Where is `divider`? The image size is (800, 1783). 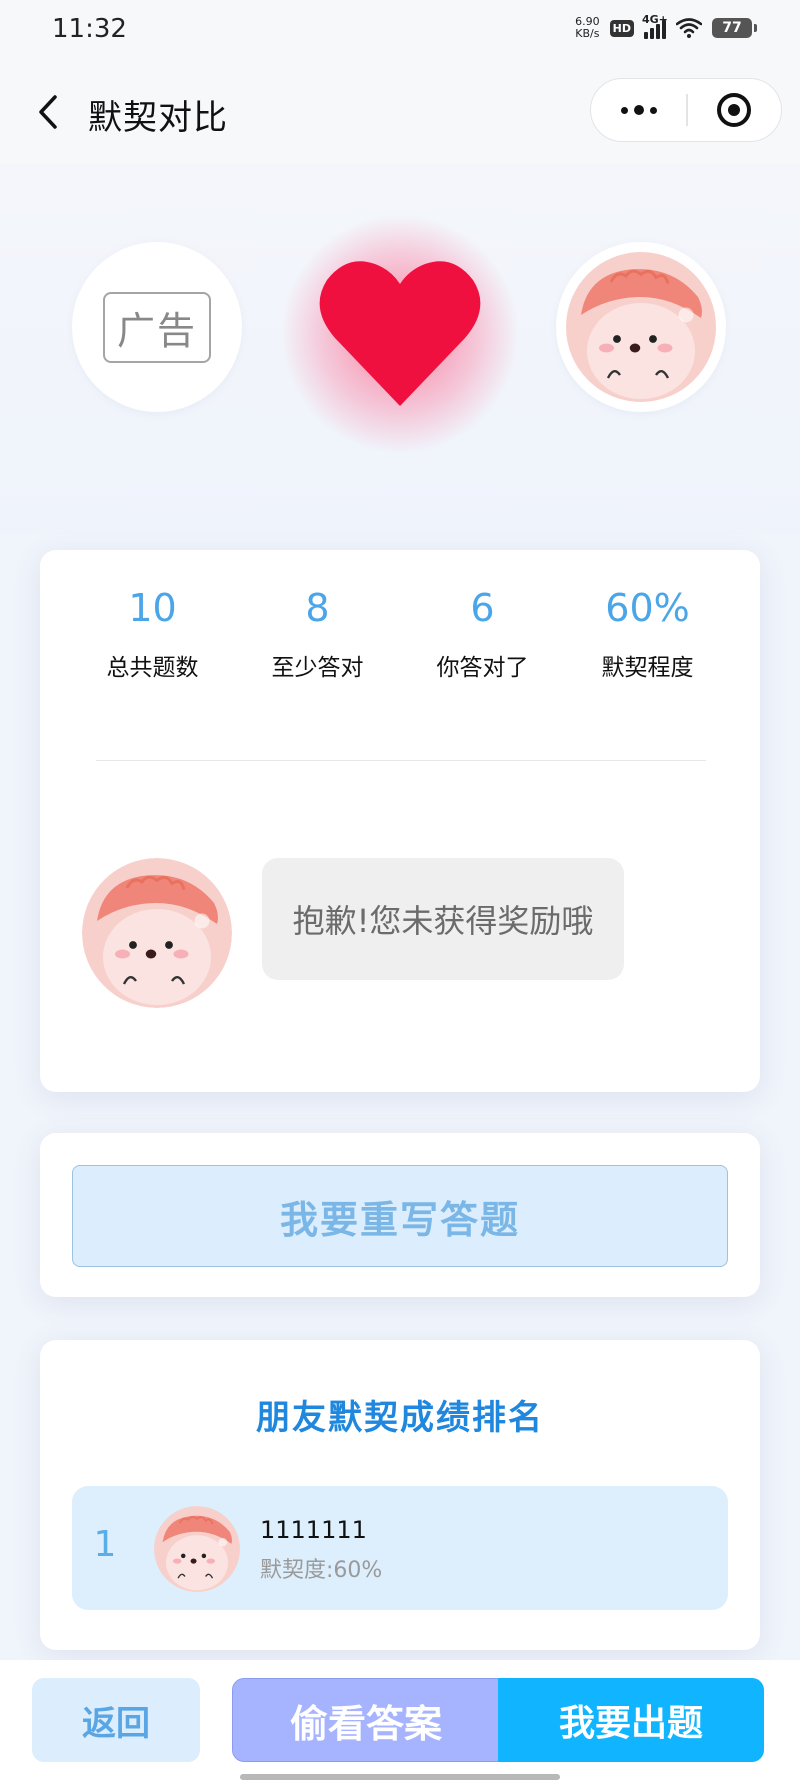 divider is located at coordinates (401, 760).